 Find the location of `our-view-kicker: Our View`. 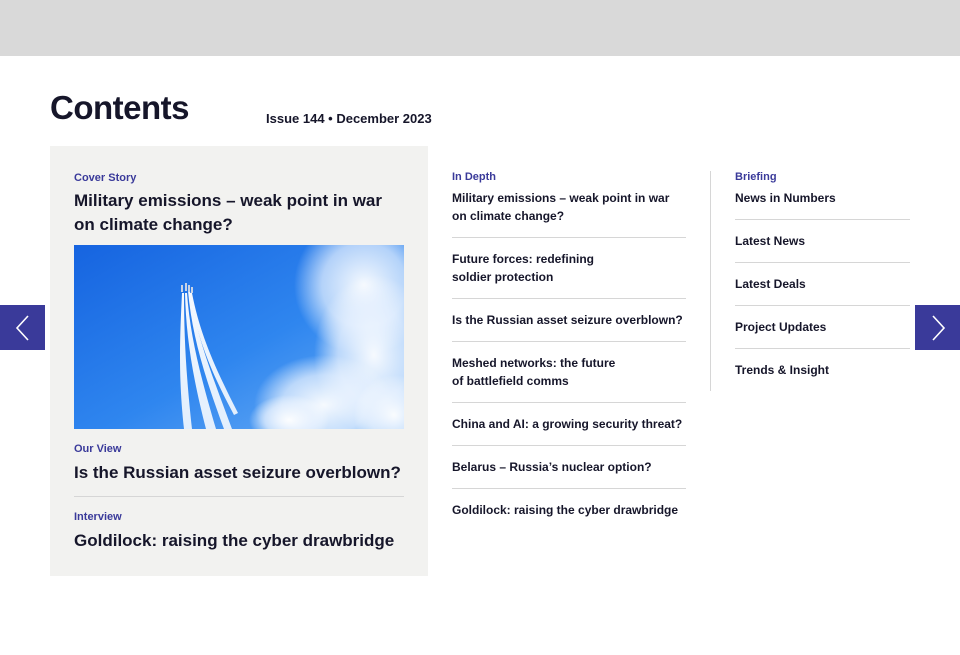

our-view-kicker: Our View is located at coordinates (98, 449).